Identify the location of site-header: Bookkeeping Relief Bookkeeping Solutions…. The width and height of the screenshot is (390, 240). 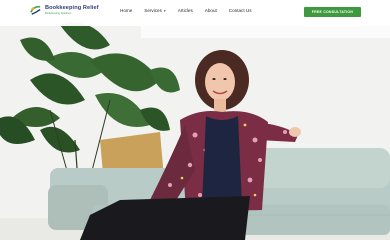
(195, 13).